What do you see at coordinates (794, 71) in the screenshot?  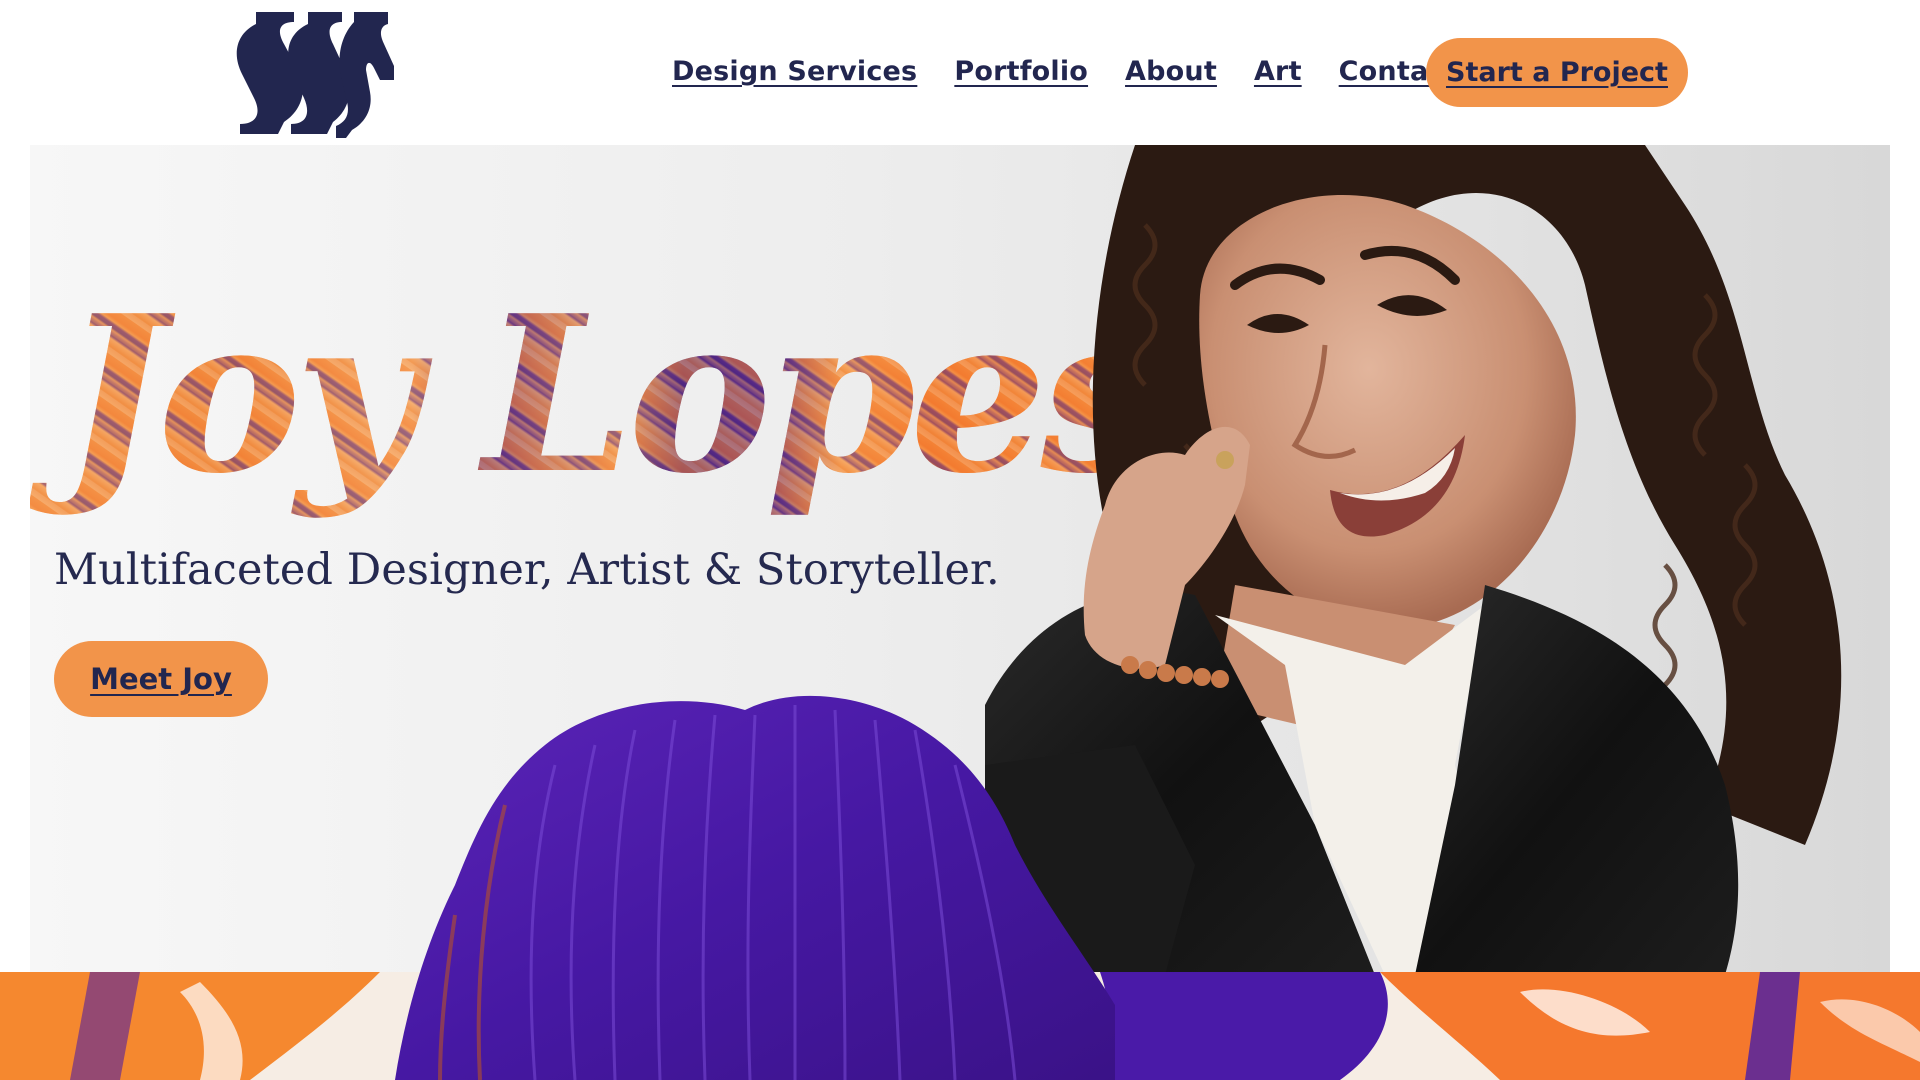 I see `nav-link-design-services: Design Services` at bounding box center [794, 71].